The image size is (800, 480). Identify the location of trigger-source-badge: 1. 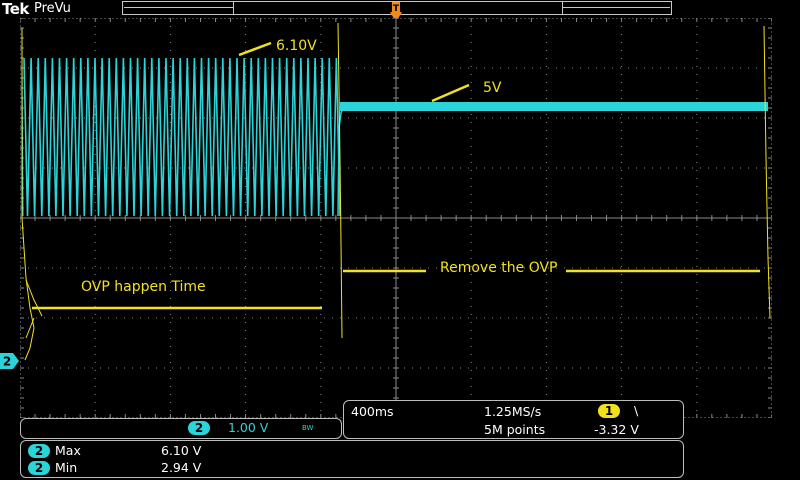
(609, 411).